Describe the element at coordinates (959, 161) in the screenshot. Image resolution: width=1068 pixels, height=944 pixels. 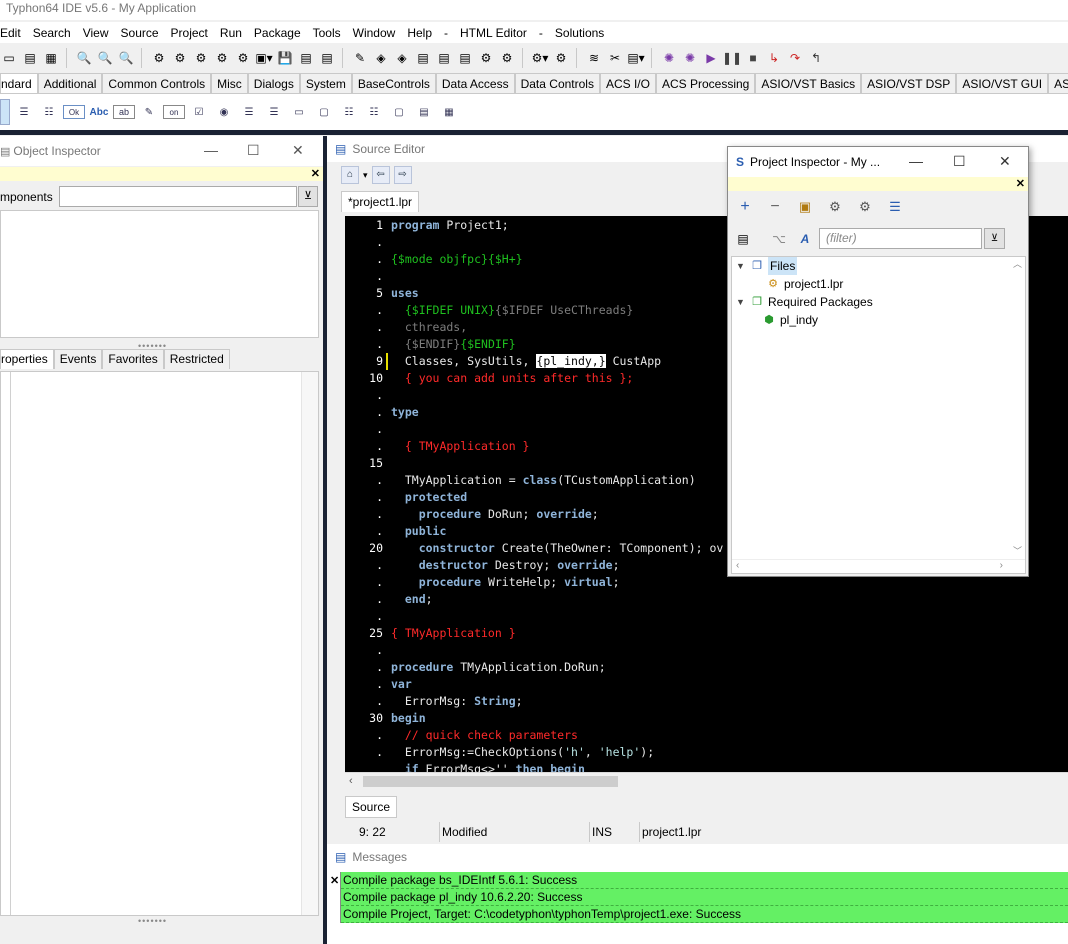
I see `maximize-icon: ☐` at that location.